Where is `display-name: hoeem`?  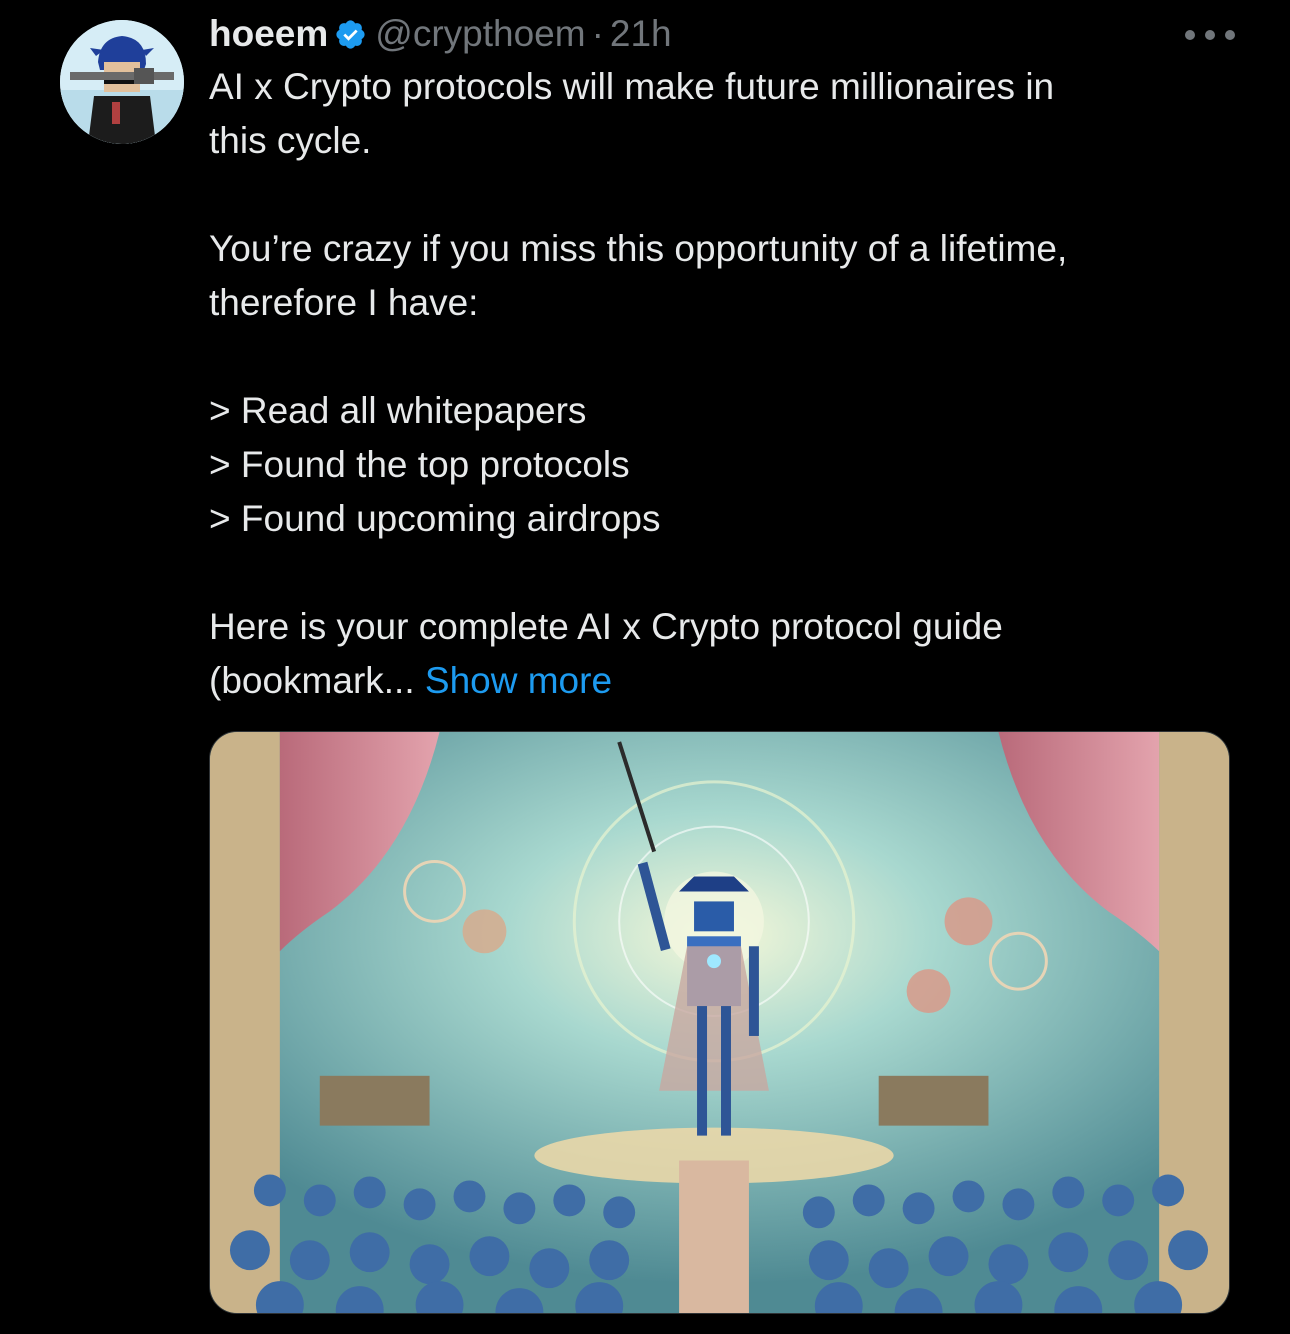
display-name: hoeem is located at coordinates (268, 34).